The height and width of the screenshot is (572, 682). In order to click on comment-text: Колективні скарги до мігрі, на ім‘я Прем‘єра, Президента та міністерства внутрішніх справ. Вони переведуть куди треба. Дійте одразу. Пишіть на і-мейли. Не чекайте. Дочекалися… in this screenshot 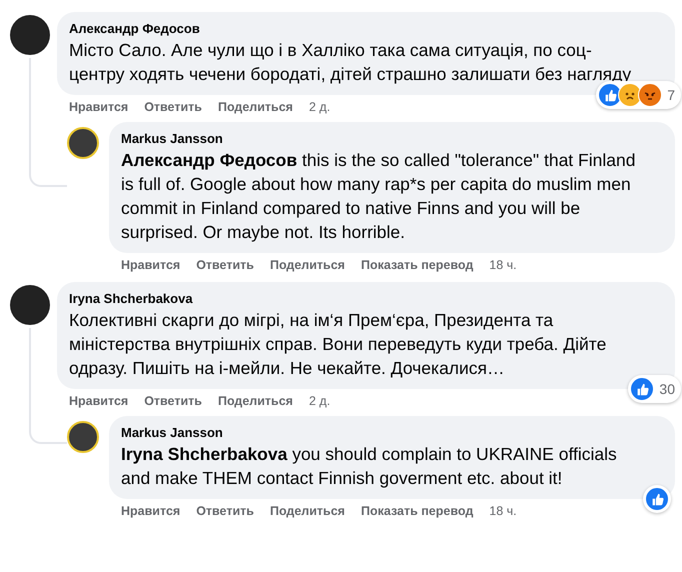, I will do `click(338, 344)`.